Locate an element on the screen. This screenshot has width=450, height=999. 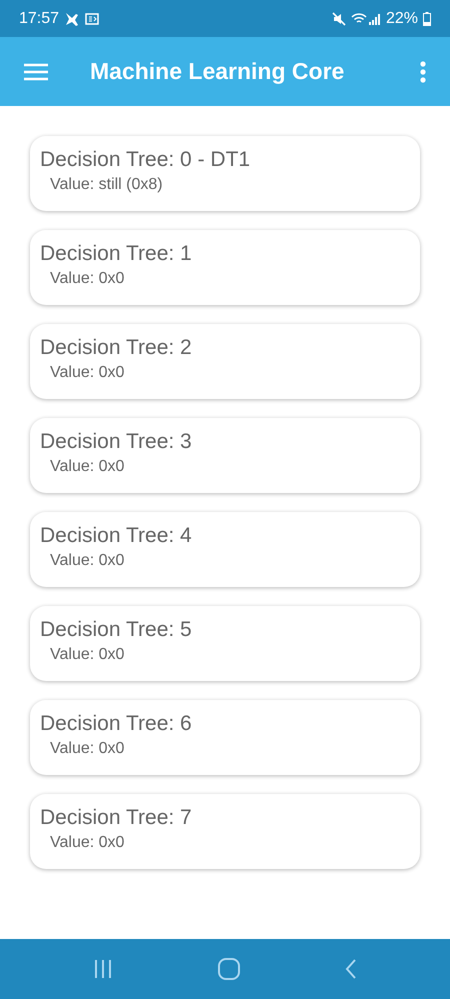
back-icon is located at coordinates (351, 969).